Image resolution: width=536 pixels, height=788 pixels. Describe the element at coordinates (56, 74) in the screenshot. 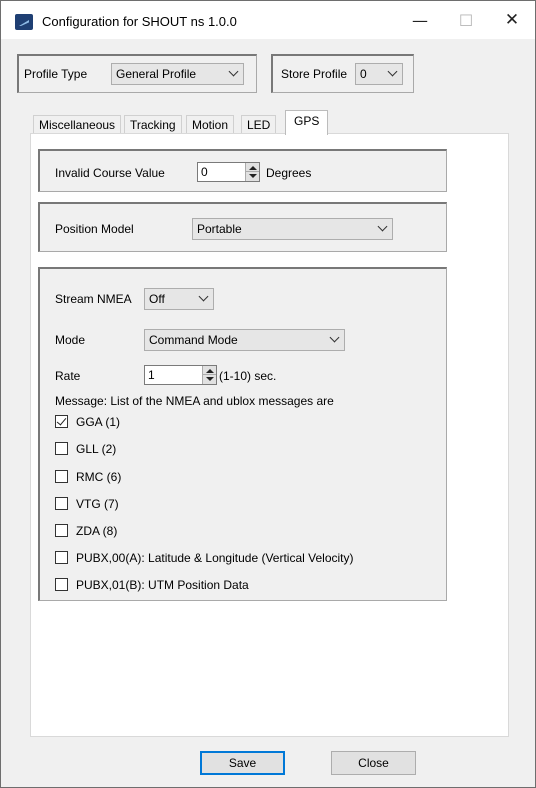

I see `profile-type-label: Profile Type` at that location.